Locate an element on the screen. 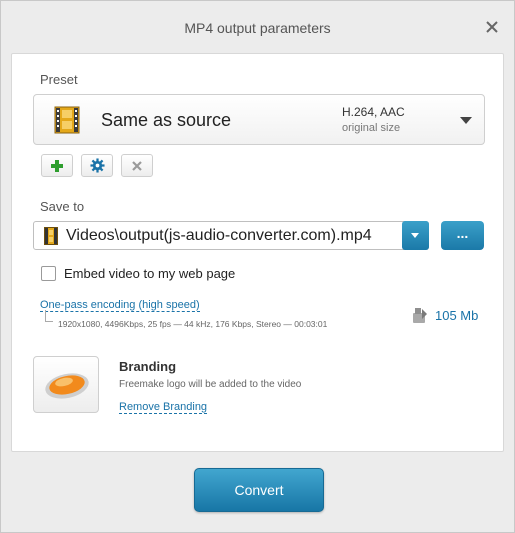  close-icon is located at coordinates (492, 27).